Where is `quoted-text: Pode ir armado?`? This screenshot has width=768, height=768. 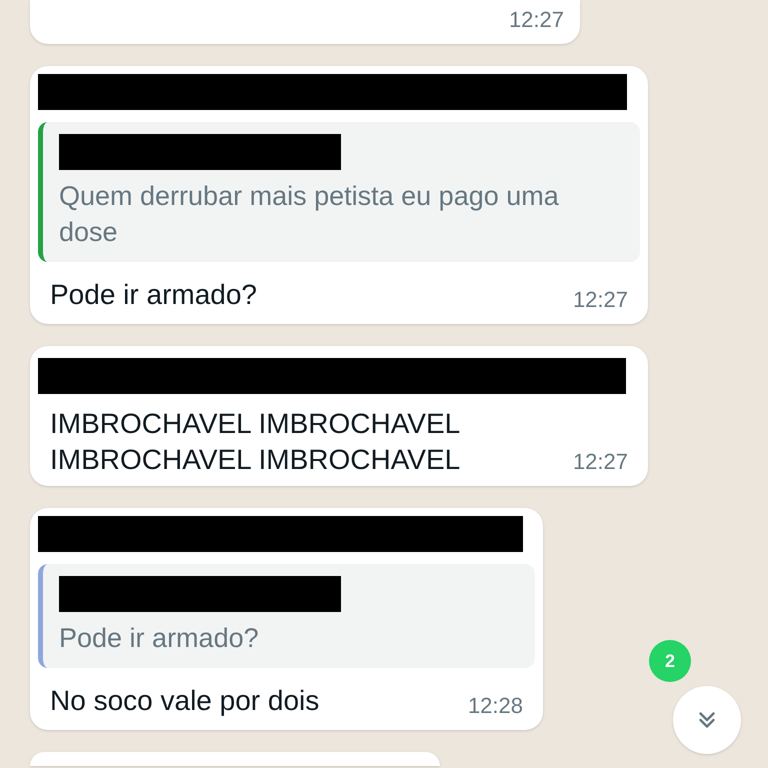
quoted-text: Pode ir armado? is located at coordinates (159, 638).